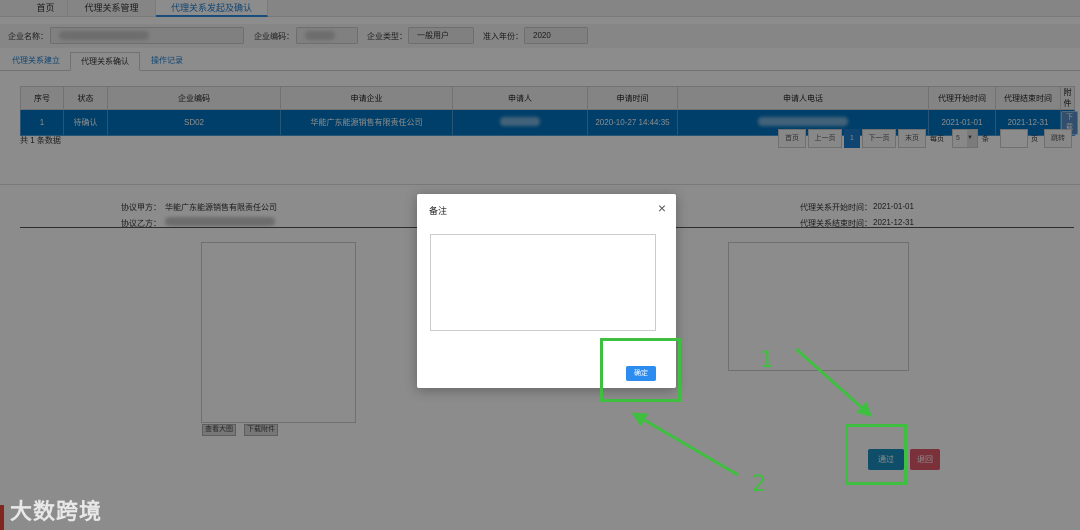 The image size is (1080, 530). Describe the element at coordinates (56, 511) in the screenshot. I see `watermark-logo: 大数跨境` at that location.